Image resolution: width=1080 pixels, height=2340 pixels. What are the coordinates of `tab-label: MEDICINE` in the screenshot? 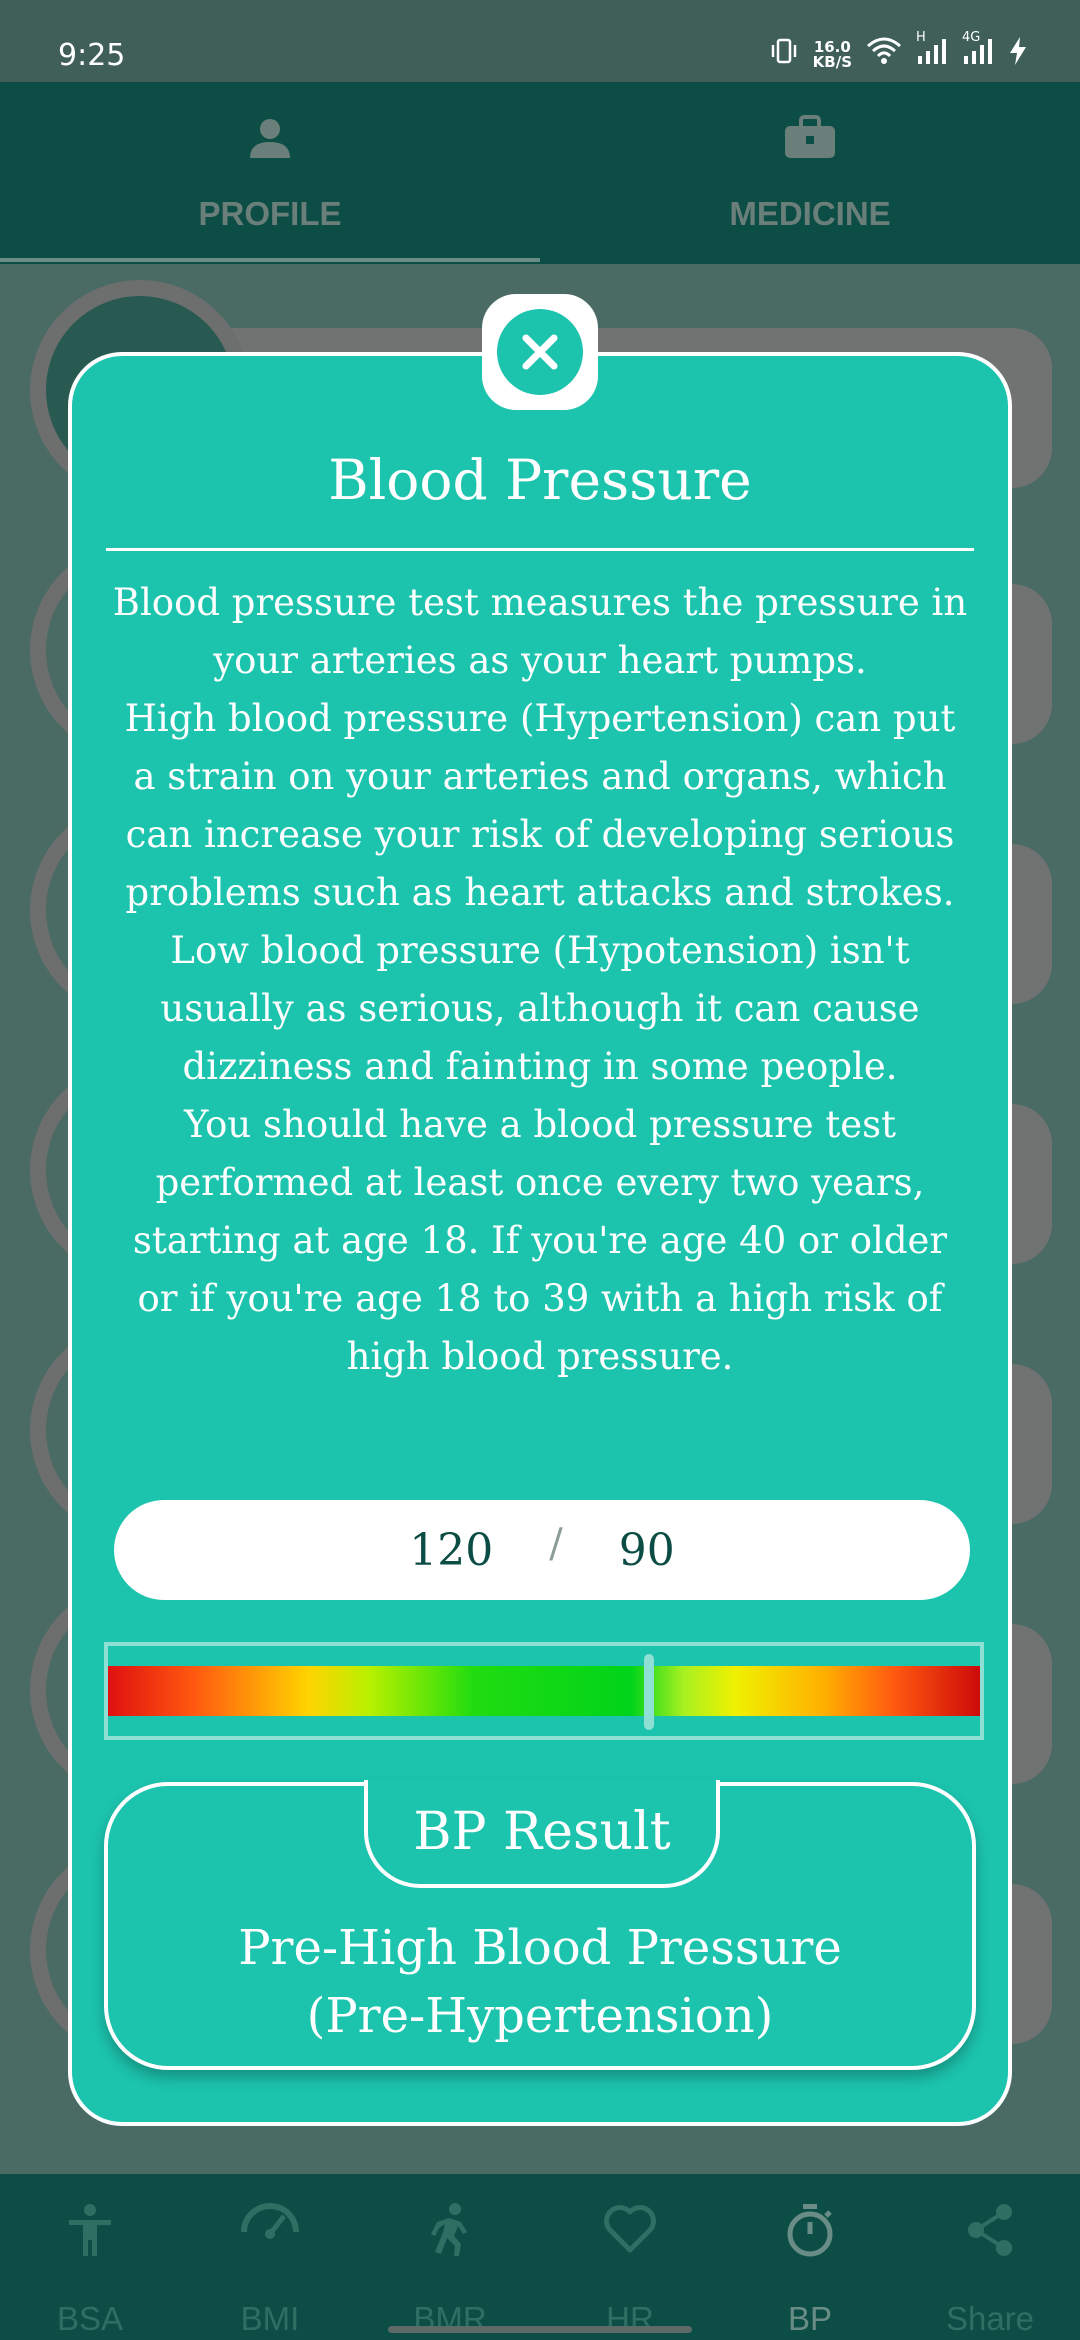 It's located at (810, 213).